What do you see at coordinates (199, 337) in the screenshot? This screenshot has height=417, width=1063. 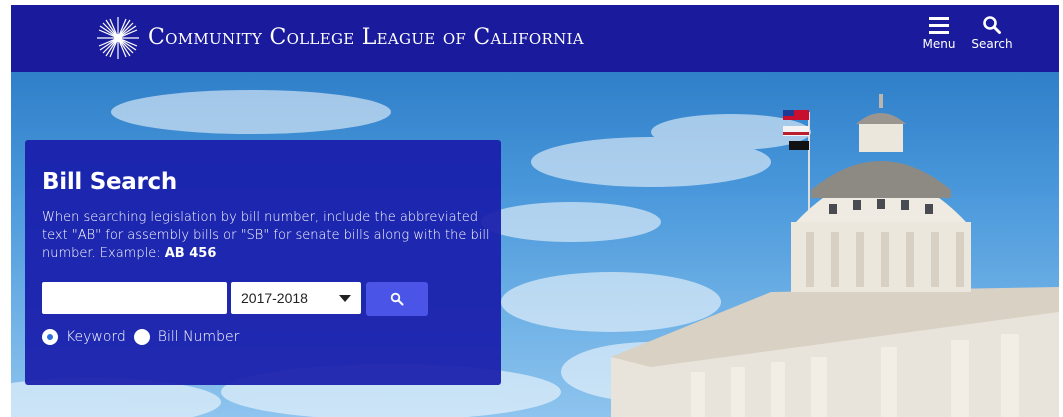 I see `bill-number-label: Bill Number` at bounding box center [199, 337].